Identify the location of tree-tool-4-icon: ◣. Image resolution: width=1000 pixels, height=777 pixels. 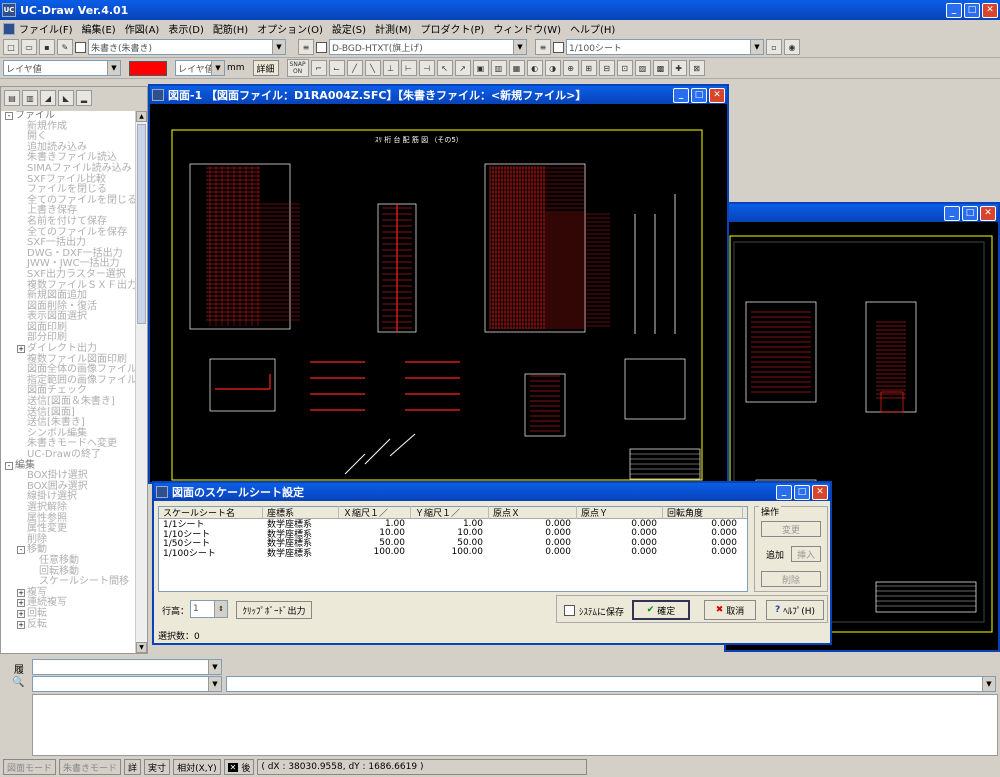
(66, 98).